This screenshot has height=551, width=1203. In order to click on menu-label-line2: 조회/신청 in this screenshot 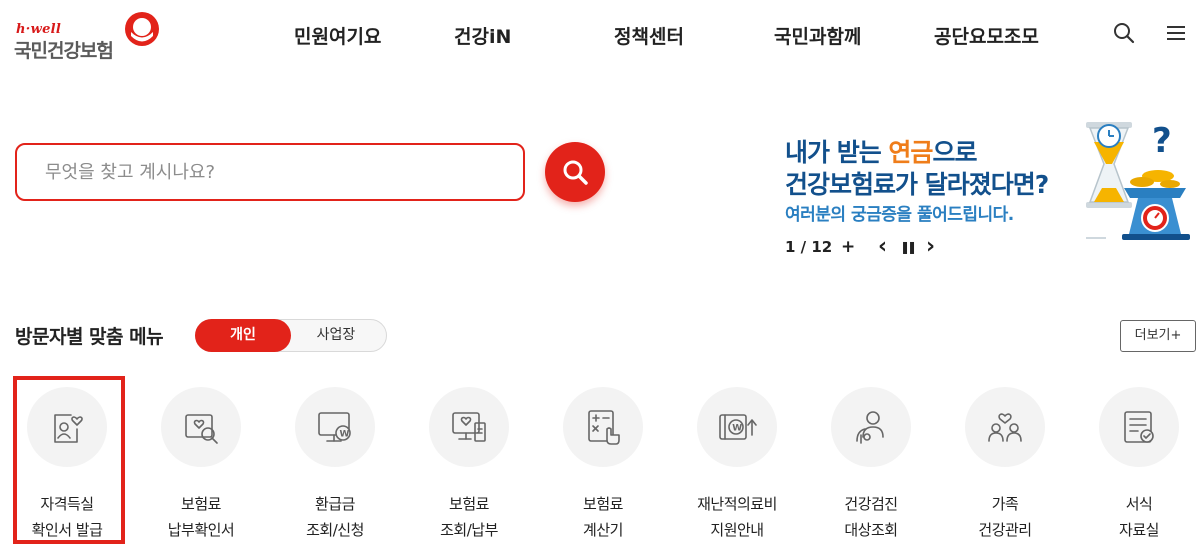, I will do `click(335, 530)`.